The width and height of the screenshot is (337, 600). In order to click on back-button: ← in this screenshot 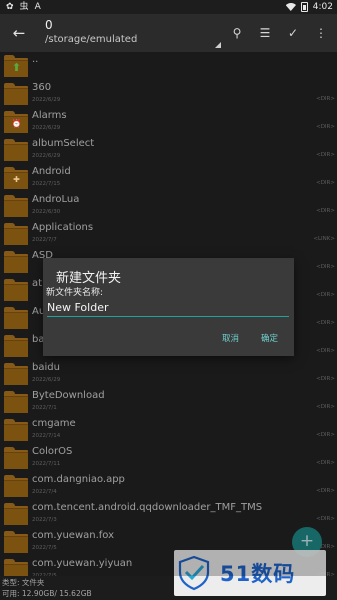, I will do `click(19, 33)`.